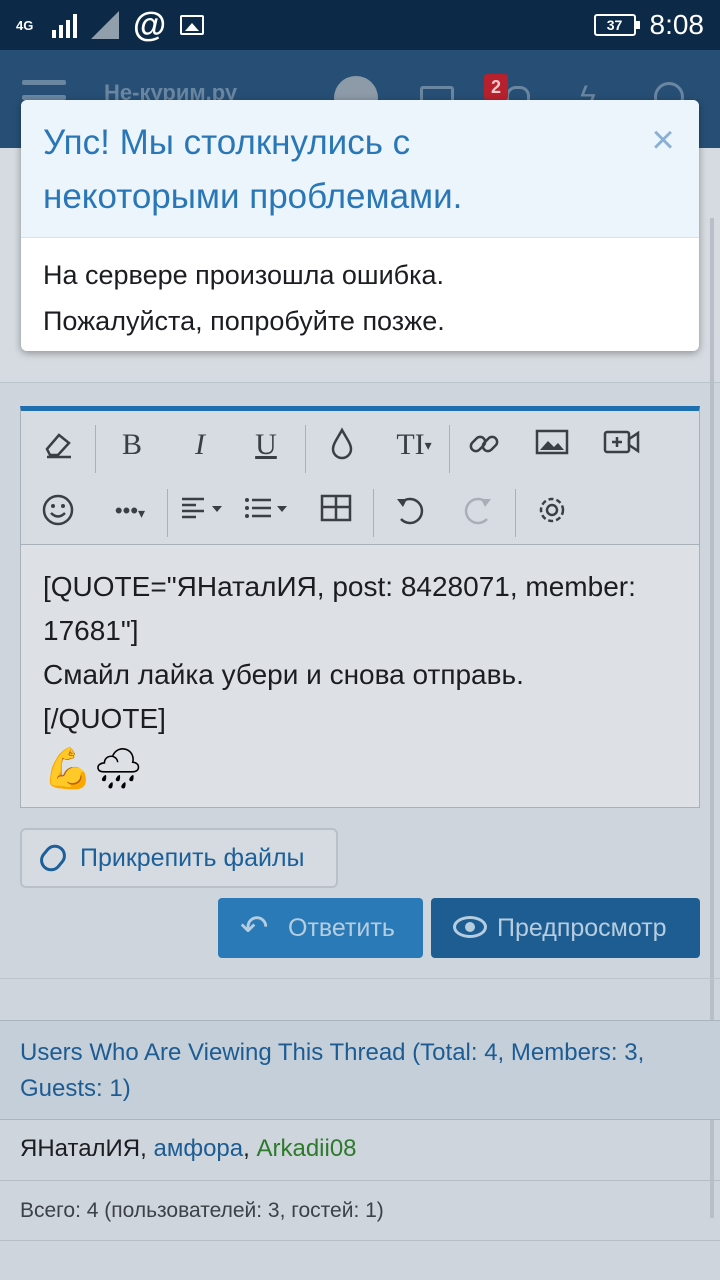  Describe the element at coordinates (616, 25) in the screenshot. I see `battery-icon: 37` at that location.